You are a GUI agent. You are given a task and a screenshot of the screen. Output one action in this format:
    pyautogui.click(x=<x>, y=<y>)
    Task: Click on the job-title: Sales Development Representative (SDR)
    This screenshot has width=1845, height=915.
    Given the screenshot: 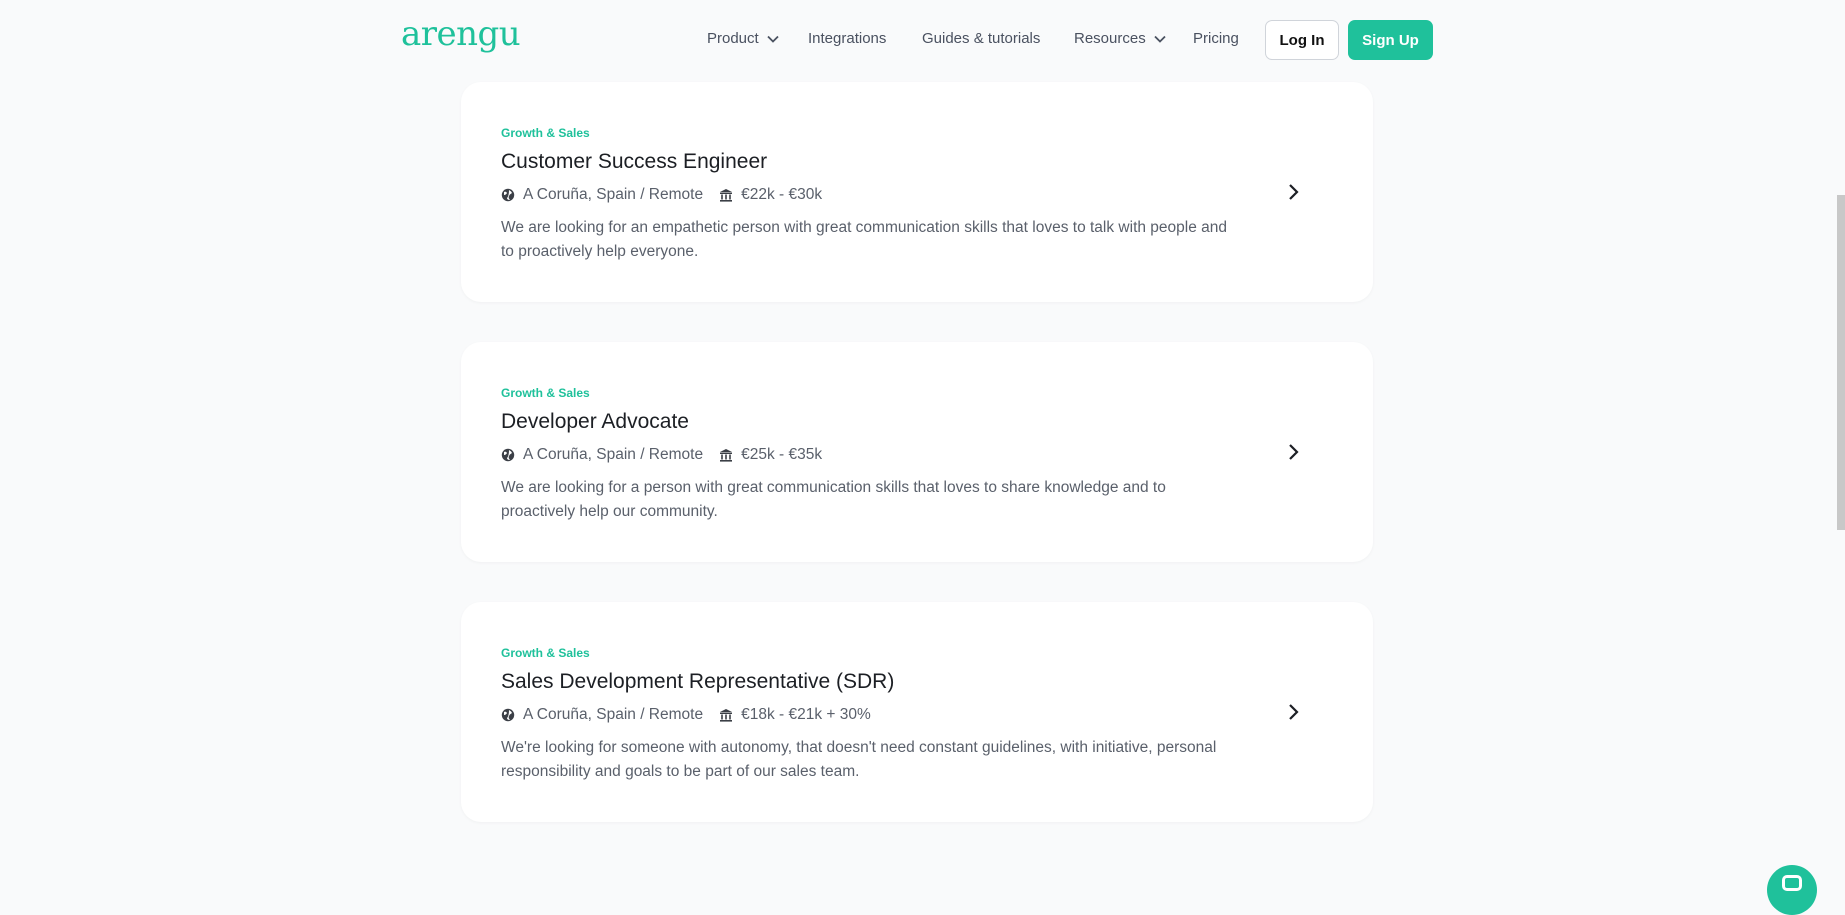 What is the action you would take?
    pyautogui.click(x=698, y=681)
    